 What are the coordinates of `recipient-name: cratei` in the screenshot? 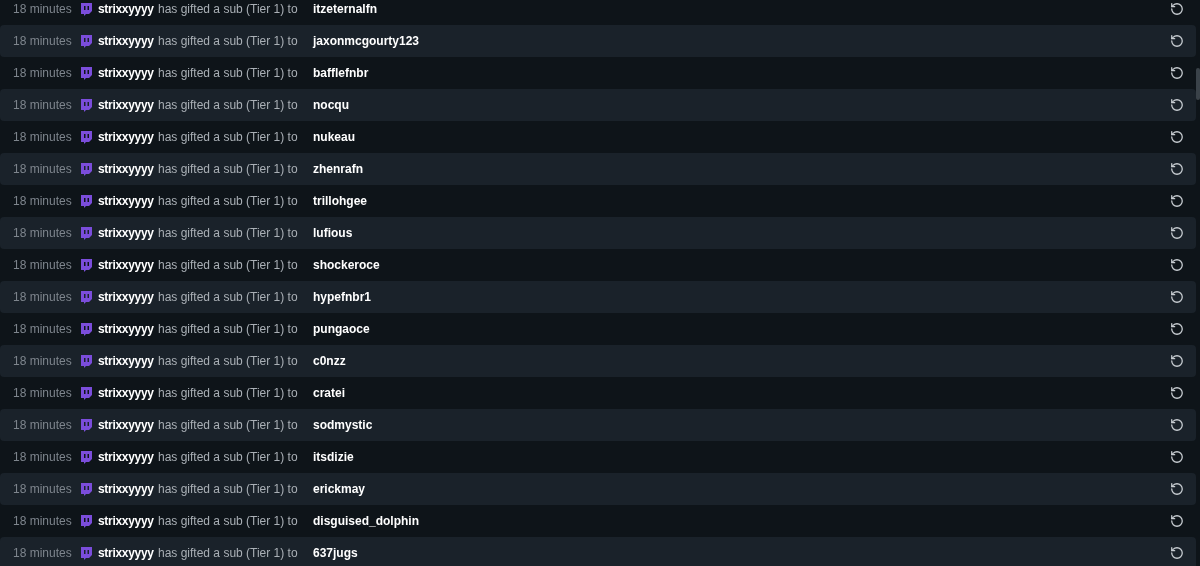 It's located at (329, 393).